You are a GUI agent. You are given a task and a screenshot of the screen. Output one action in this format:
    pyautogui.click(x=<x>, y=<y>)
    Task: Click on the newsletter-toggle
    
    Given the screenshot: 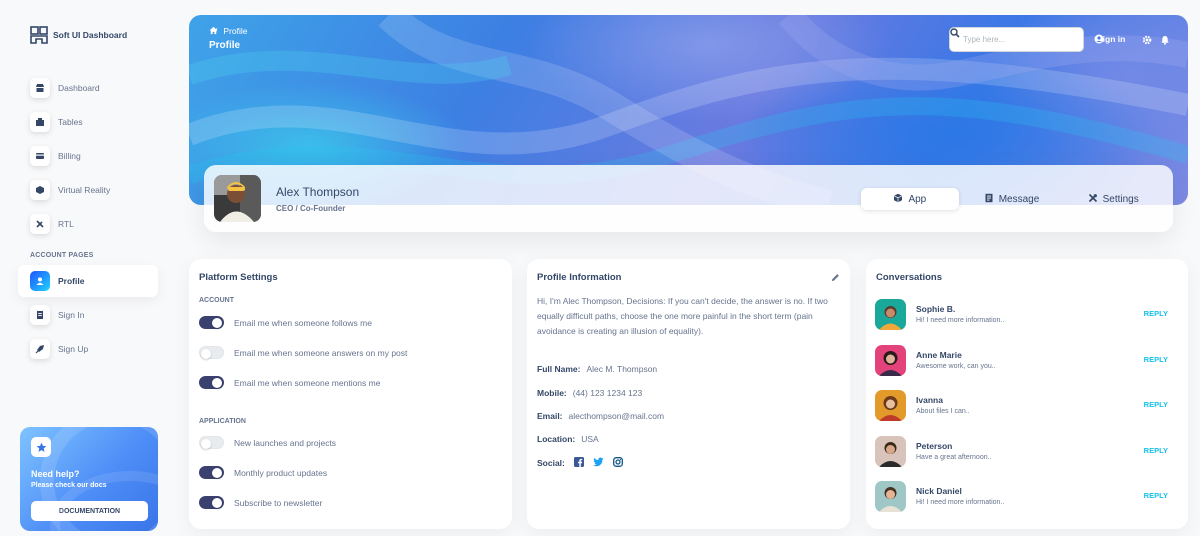 What is the action you would take?
    pyautogui.click(x=211, y=502)
    